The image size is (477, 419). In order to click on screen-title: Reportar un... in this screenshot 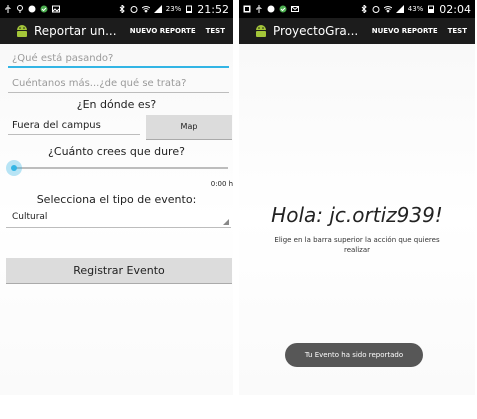, I will do `click(75, 31)`.